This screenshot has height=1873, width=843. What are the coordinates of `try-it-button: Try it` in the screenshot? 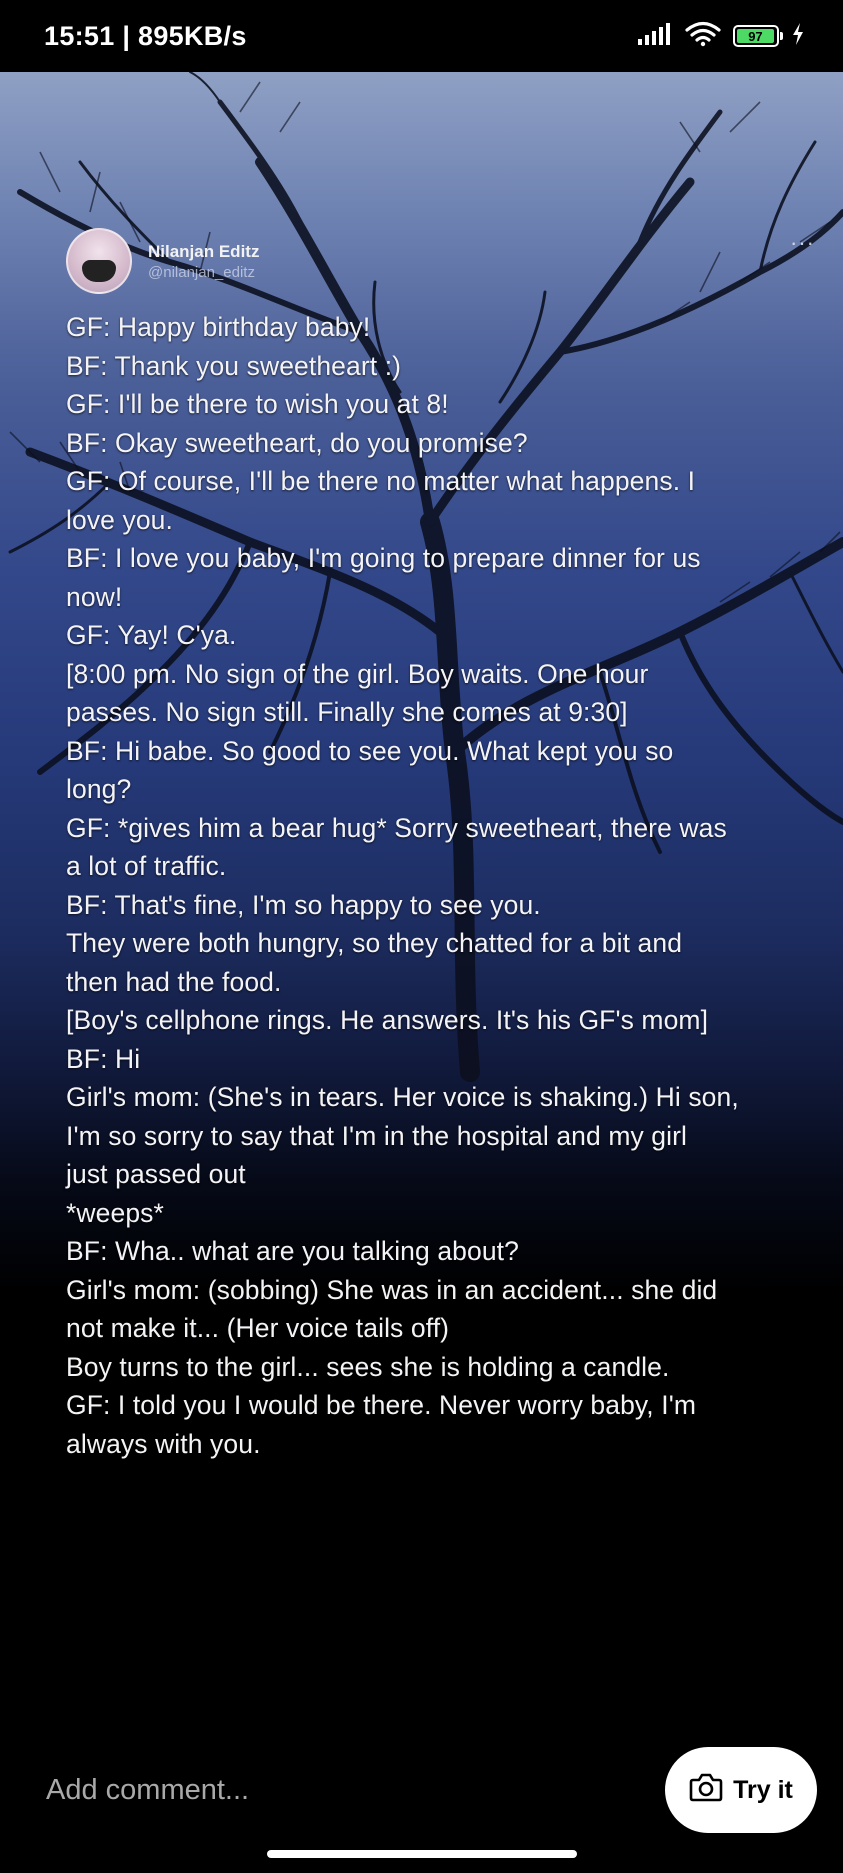 It's located at (741, 1790).